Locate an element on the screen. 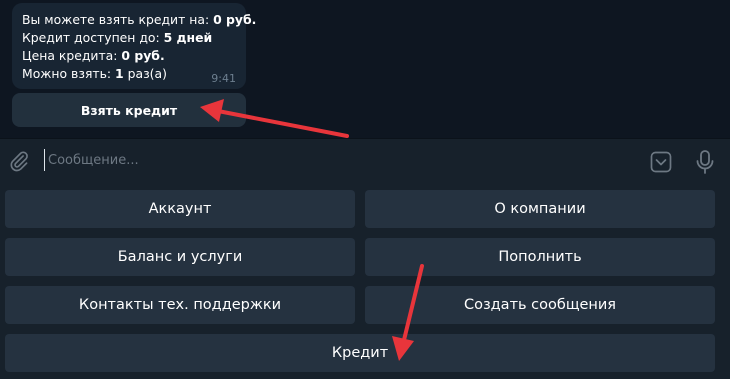  top-up-button: Пополнить is located at coordinates (540, 257).